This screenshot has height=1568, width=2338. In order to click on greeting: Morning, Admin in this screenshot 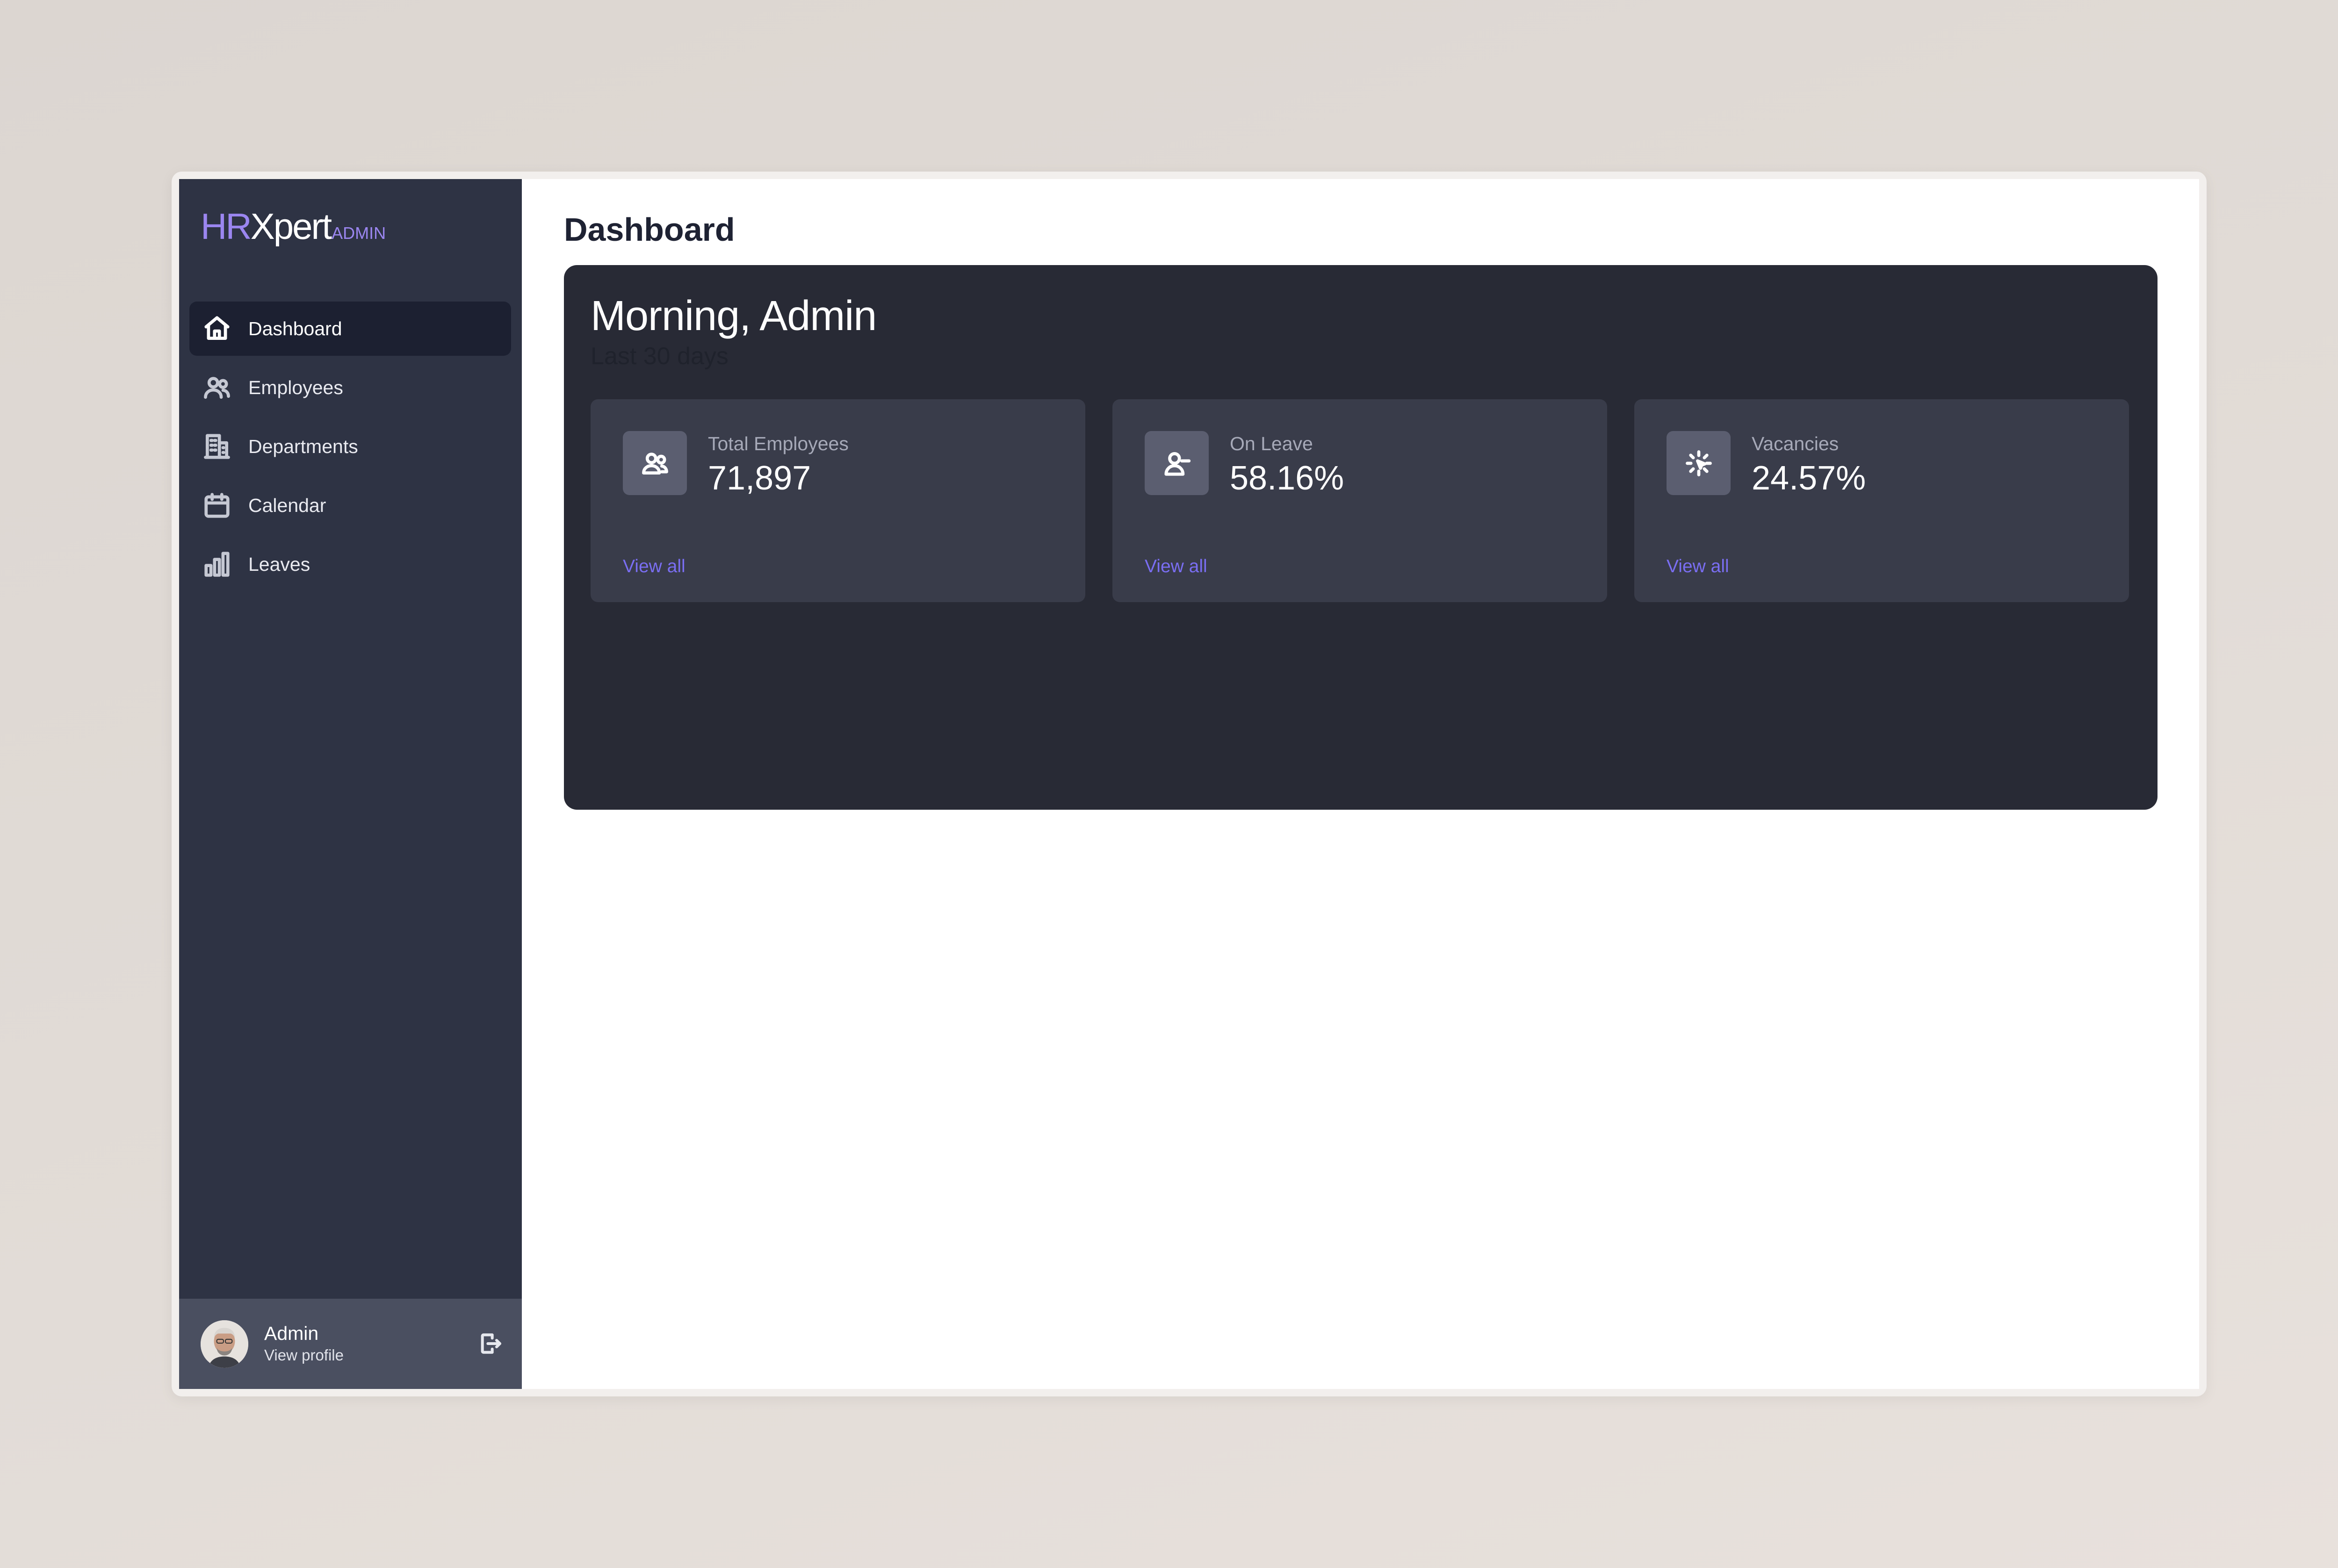, I will do `click(734, 316)`.